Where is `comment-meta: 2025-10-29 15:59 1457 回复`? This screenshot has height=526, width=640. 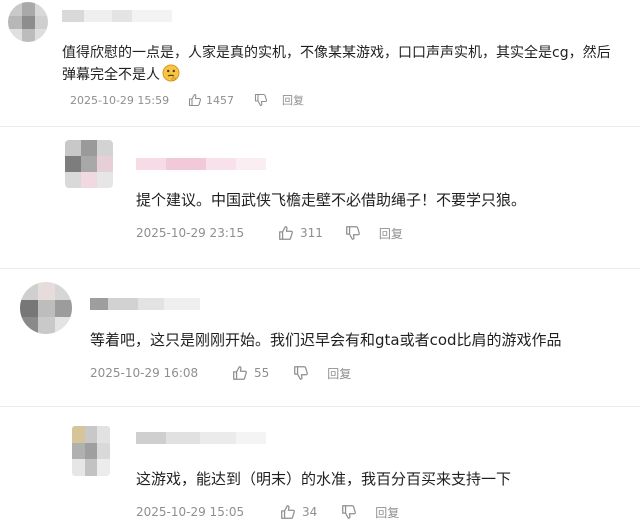
comment-meta: 2025-10-29 15:59 1457 回复 is located at coordinates (187, 100).